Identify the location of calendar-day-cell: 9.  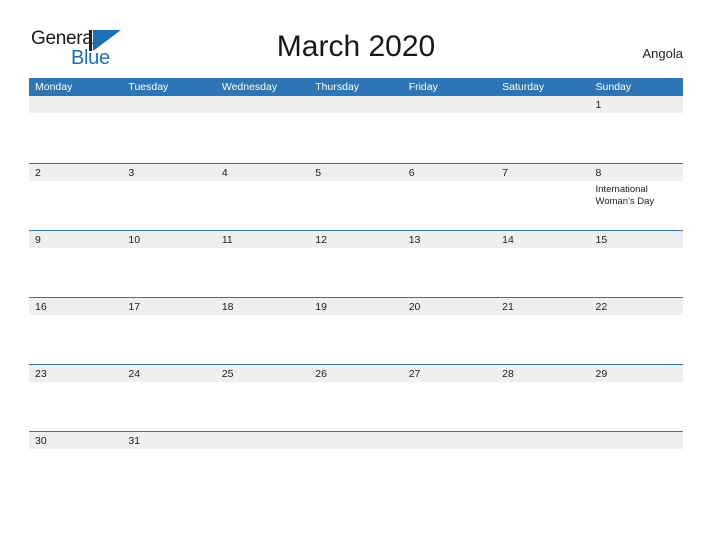
(75, 264).